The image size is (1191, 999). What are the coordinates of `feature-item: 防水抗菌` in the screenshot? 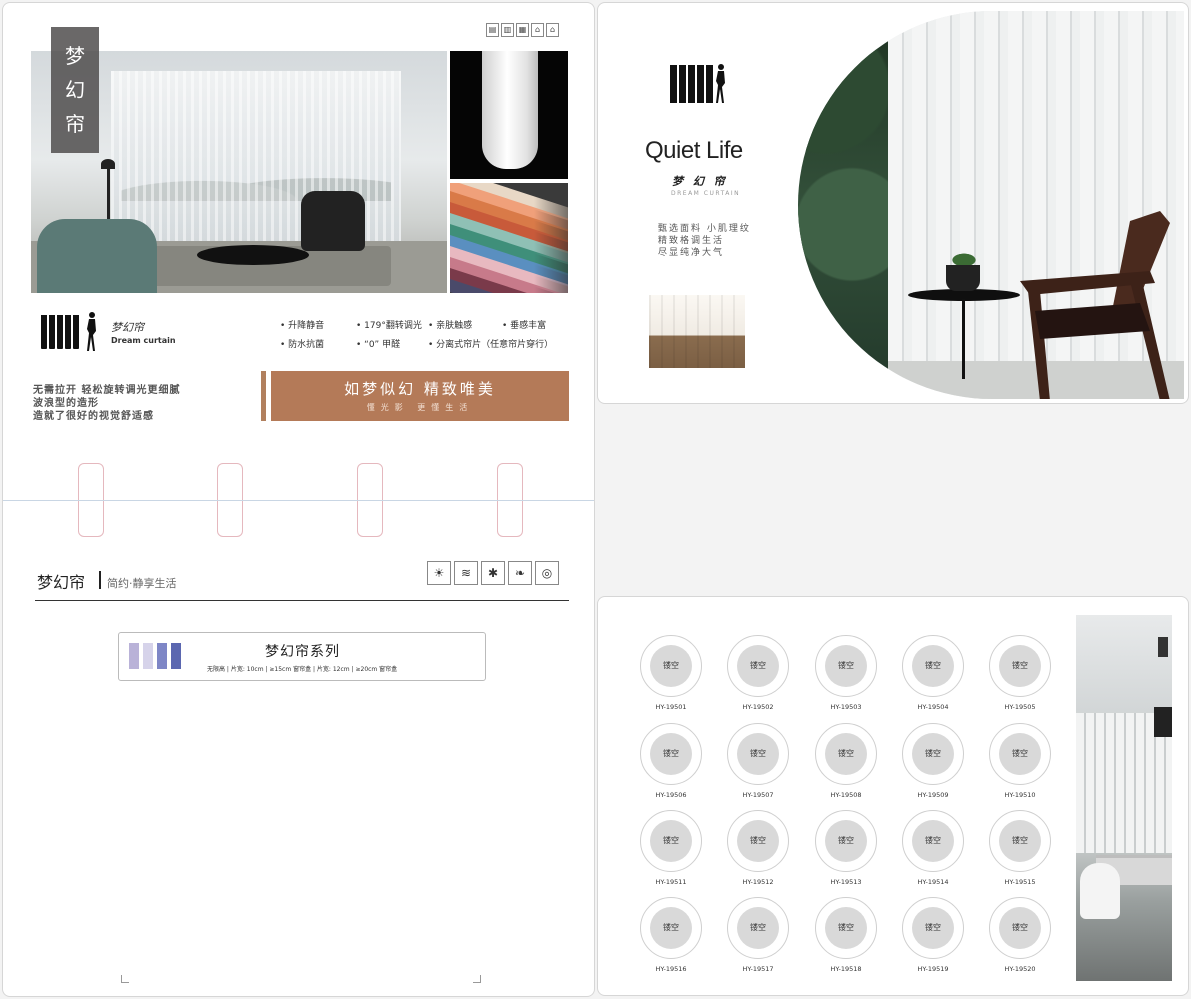 It's located at (302, 343).